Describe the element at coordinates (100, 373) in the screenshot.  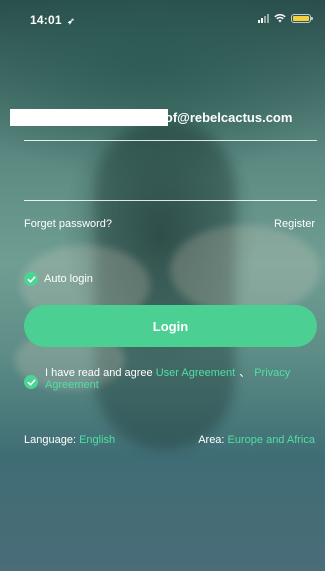
I see `agreement-prefix: I have read and agree` at that location.